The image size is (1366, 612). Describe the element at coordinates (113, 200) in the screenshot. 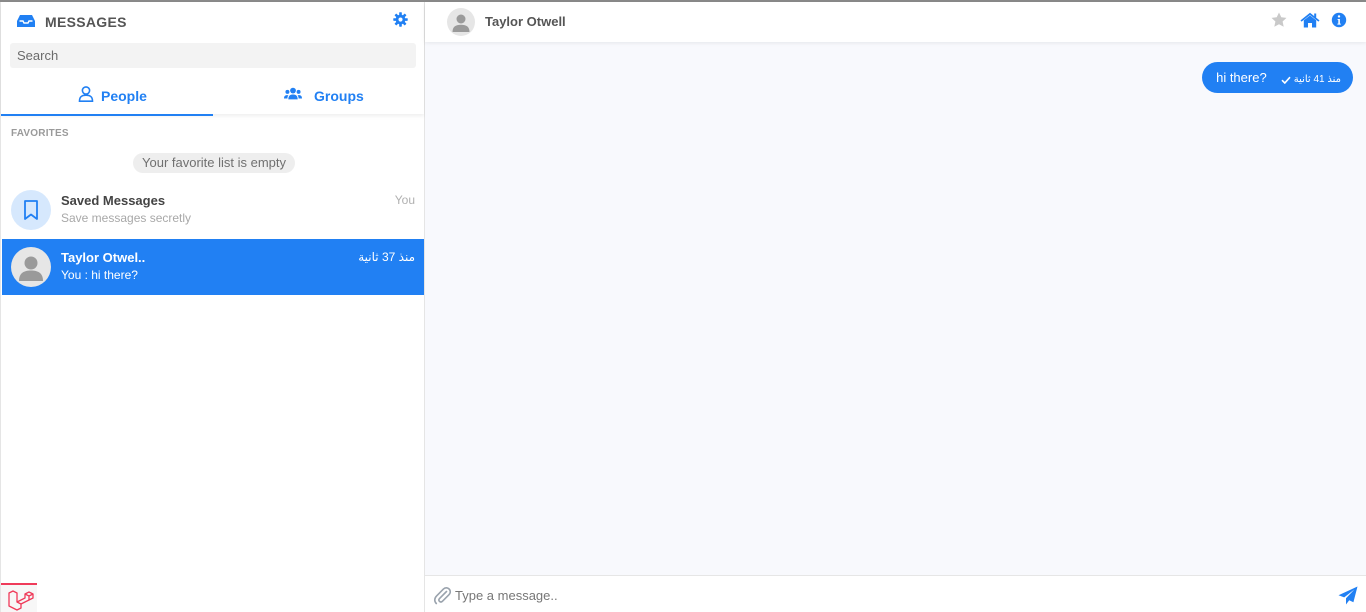

I see `contact-name: Saved Messages` at that location.